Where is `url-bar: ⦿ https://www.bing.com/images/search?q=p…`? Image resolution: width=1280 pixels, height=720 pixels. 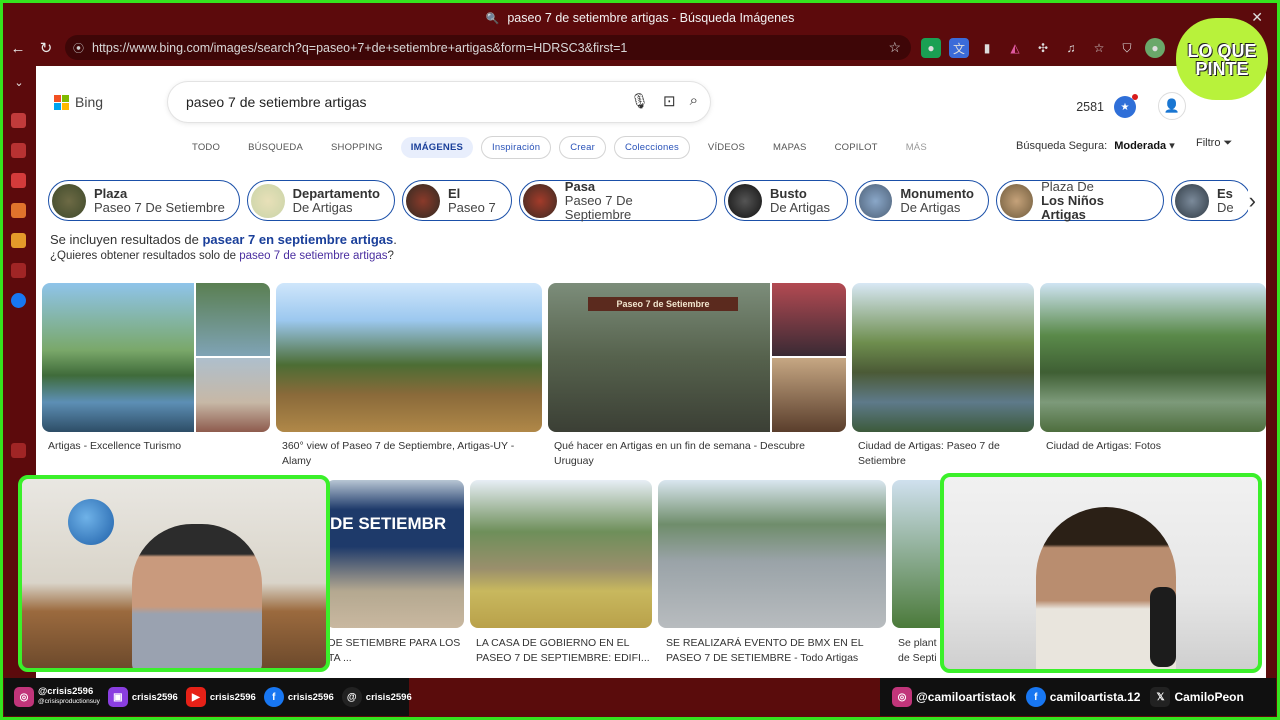 url-bar: ⦿ https://www.bing.com/images/search?q=p… is located at coordinates (488, 47).